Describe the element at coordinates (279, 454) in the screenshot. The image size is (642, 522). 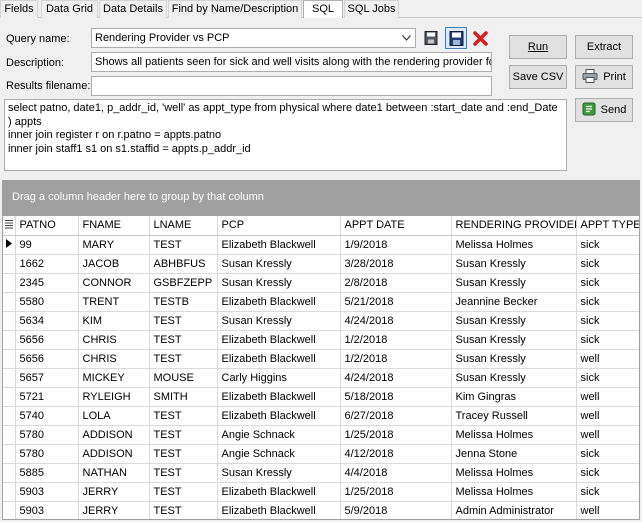
I see `table-cell: Angie Schnack` at that location.